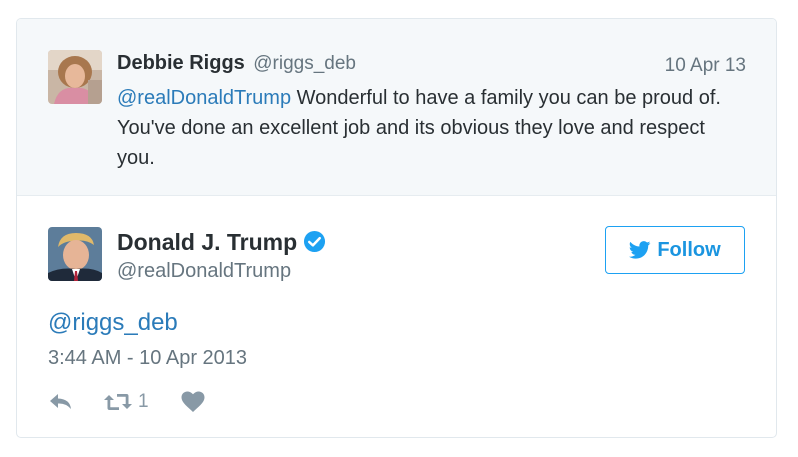  What do you see at coordinates (304, 63) in the screenshot?
I see `parent-handle: @riggs_deb` at bounding box center [304, 63].